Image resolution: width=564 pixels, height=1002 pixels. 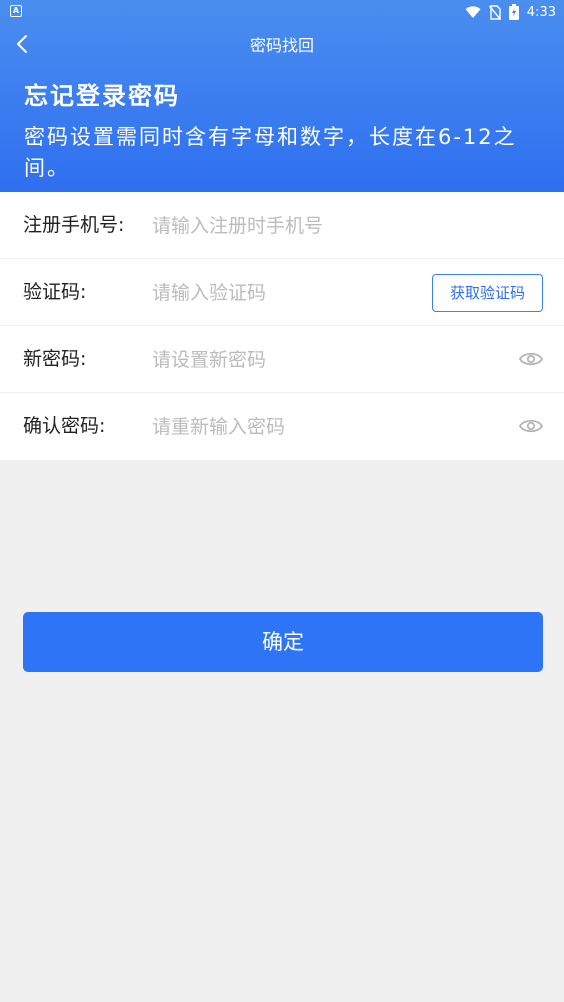 What do you see at coordinates (102, 96) in the screenshot?
I see `hero-title: 忘记登录密码` at bounding box center [102, 96].